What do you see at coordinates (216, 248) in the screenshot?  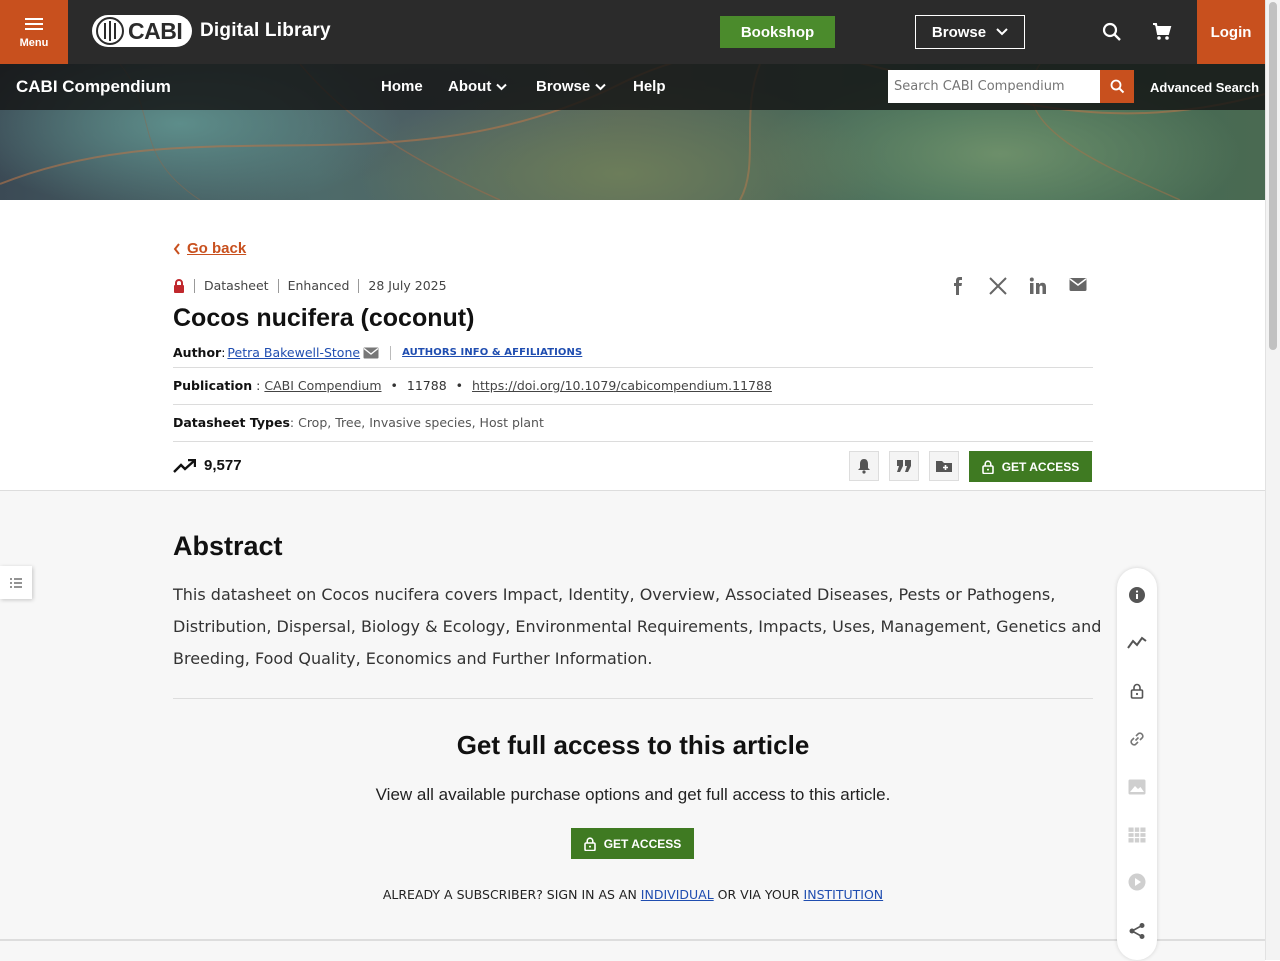 I see `go-back-label: Go back` at bounding box center [216, 248].